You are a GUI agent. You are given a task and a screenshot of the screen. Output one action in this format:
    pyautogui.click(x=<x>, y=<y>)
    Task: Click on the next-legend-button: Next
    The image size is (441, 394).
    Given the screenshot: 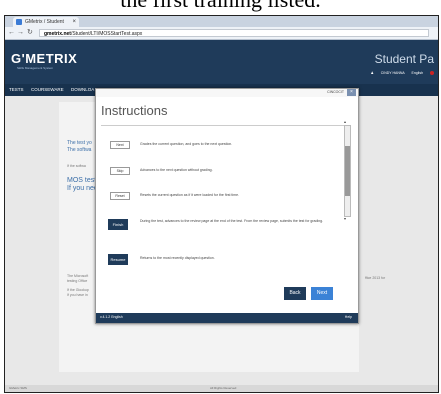 What is the action you would take?
    pyautogui.click(x=120, y=145)
    